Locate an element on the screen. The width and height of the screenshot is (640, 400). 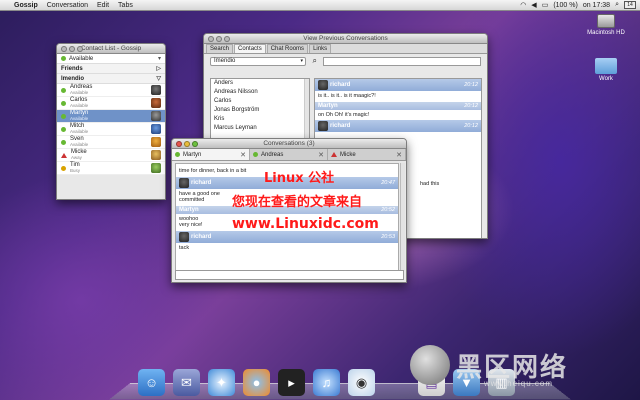
list-item: Anders is located at coordinates (260, 83).